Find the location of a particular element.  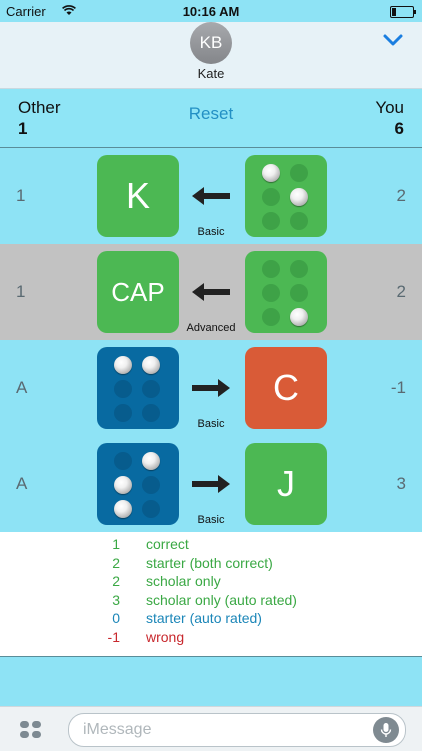

letter-tile: J is located at coordinates (286, 484).